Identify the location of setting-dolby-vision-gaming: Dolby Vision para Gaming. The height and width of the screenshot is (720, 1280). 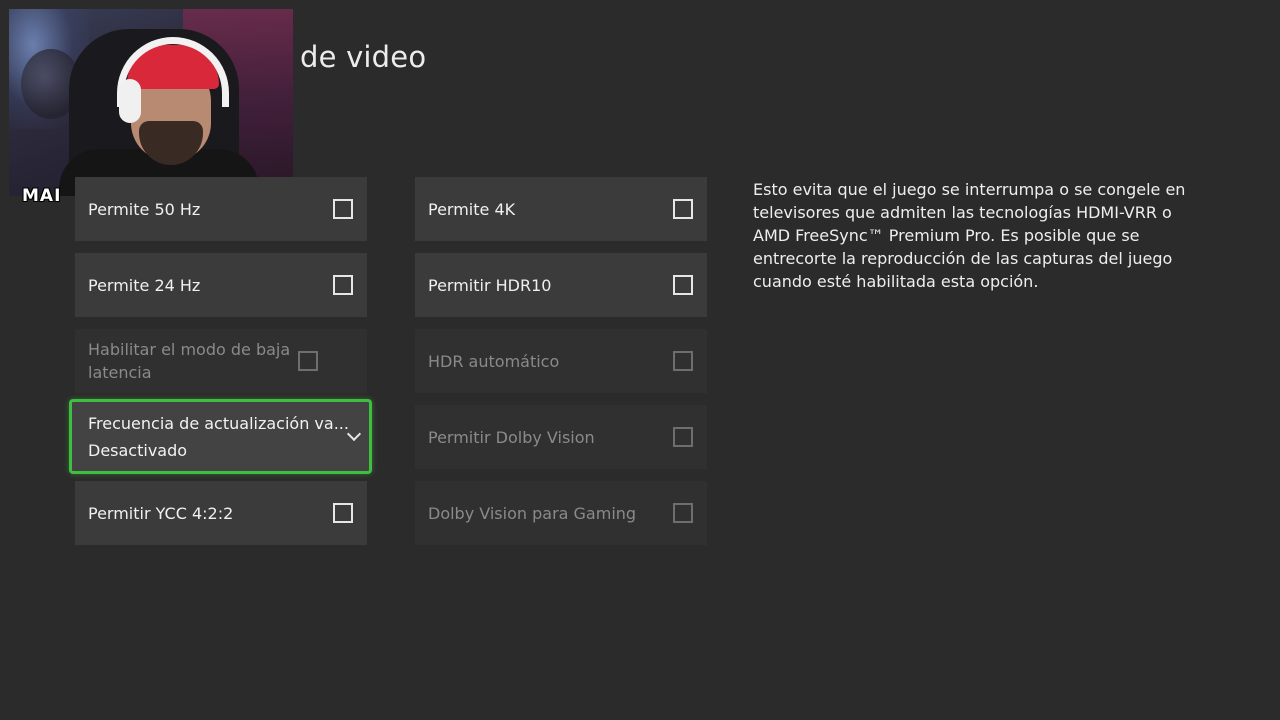
(561, 513).